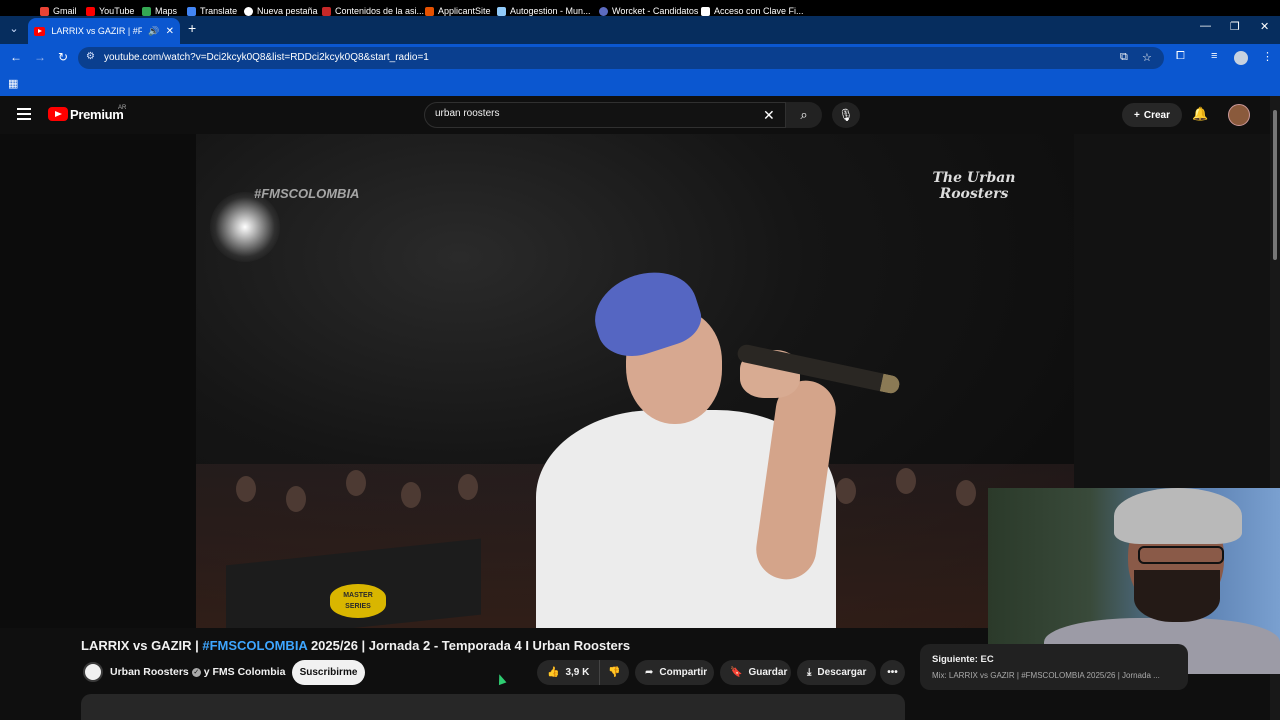  I want to click on youtube-favicon-icon, so click(40, 31).